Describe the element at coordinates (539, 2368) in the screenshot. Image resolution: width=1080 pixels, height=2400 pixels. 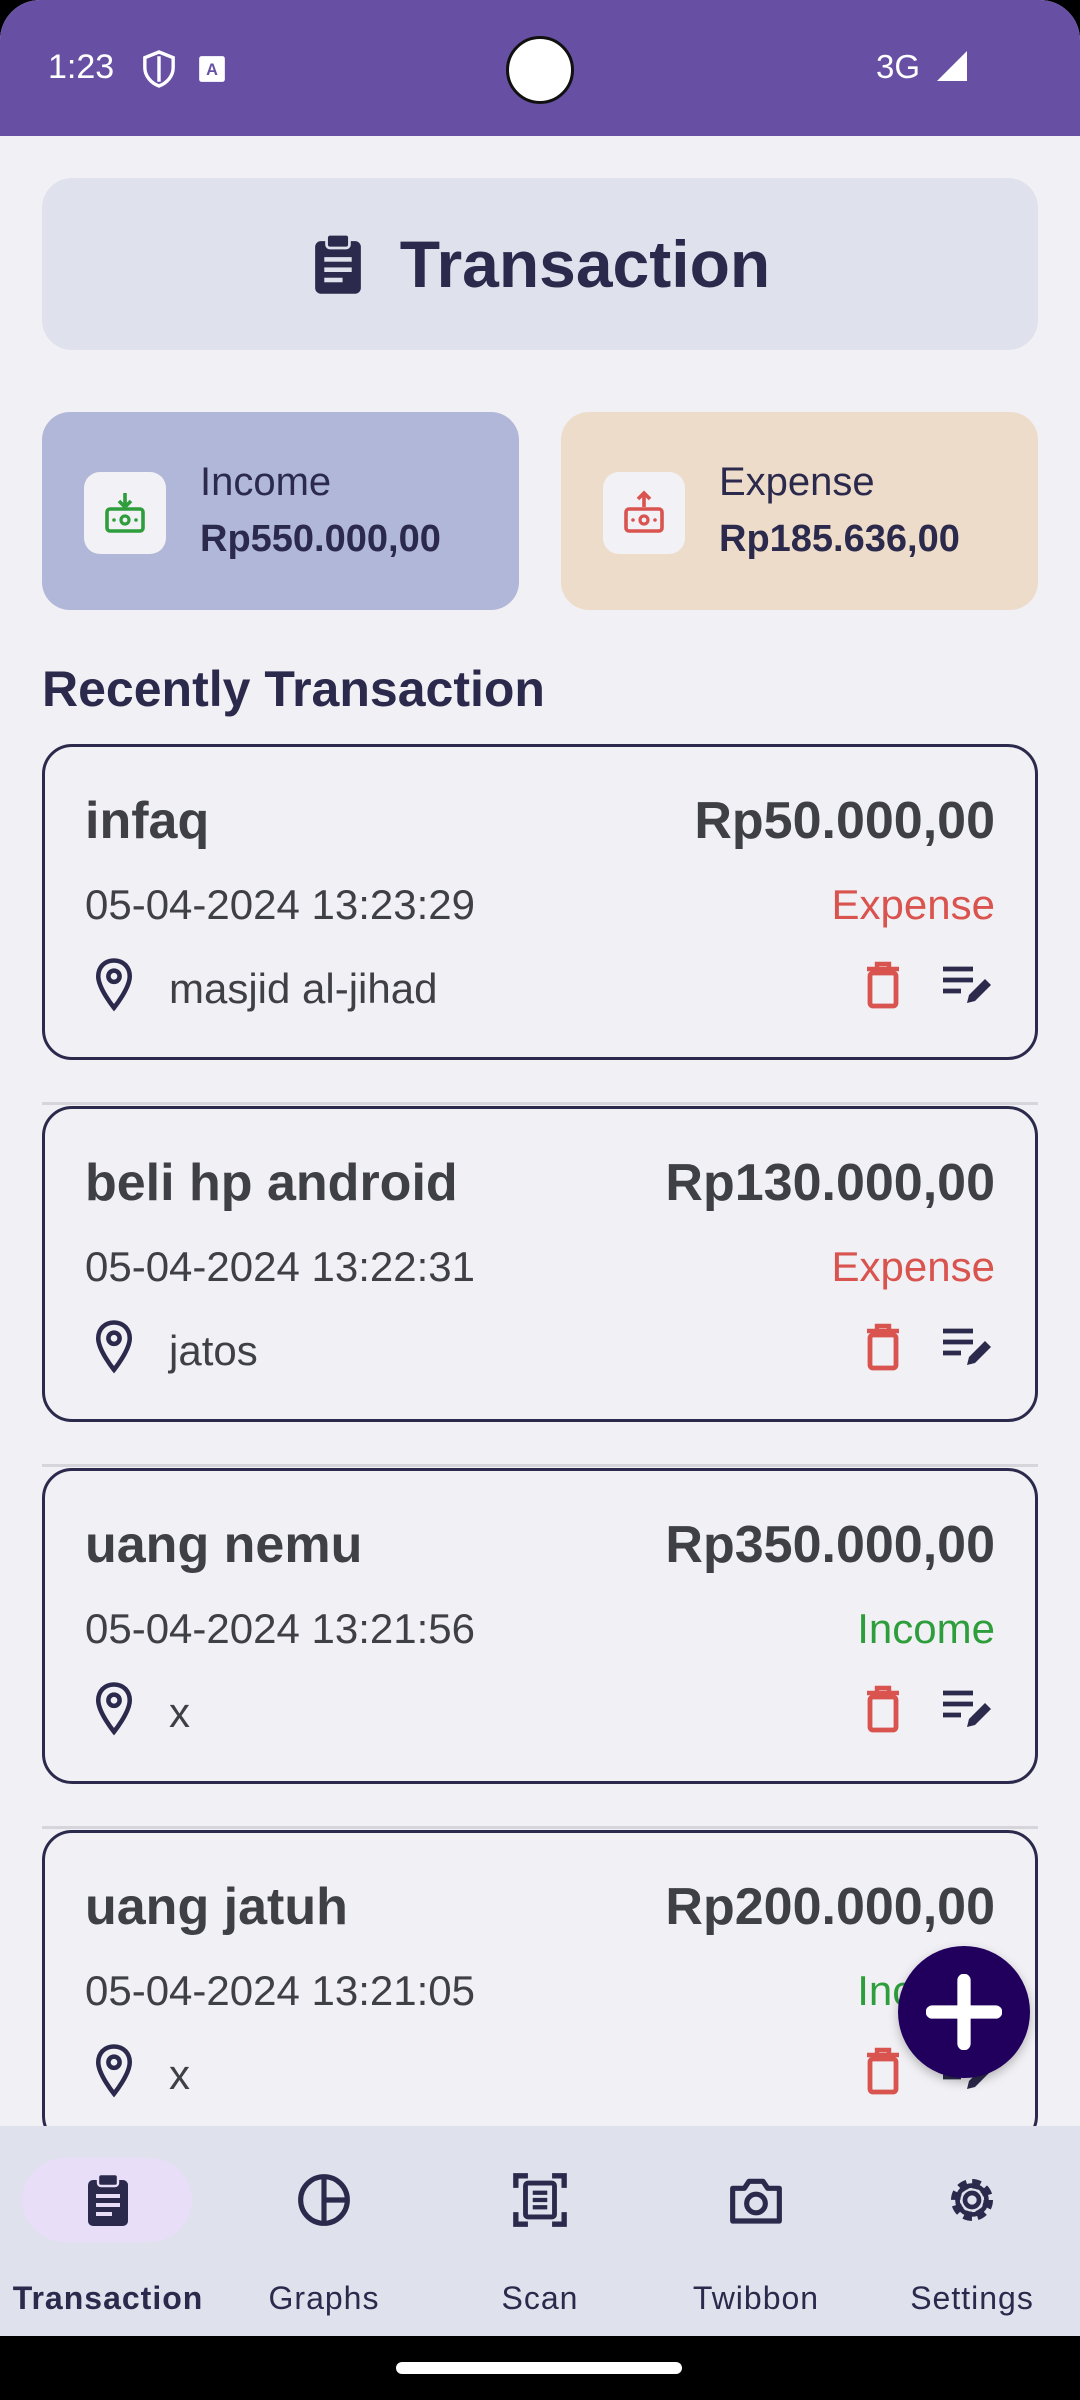
I see `home-gesture-handle` at that location.